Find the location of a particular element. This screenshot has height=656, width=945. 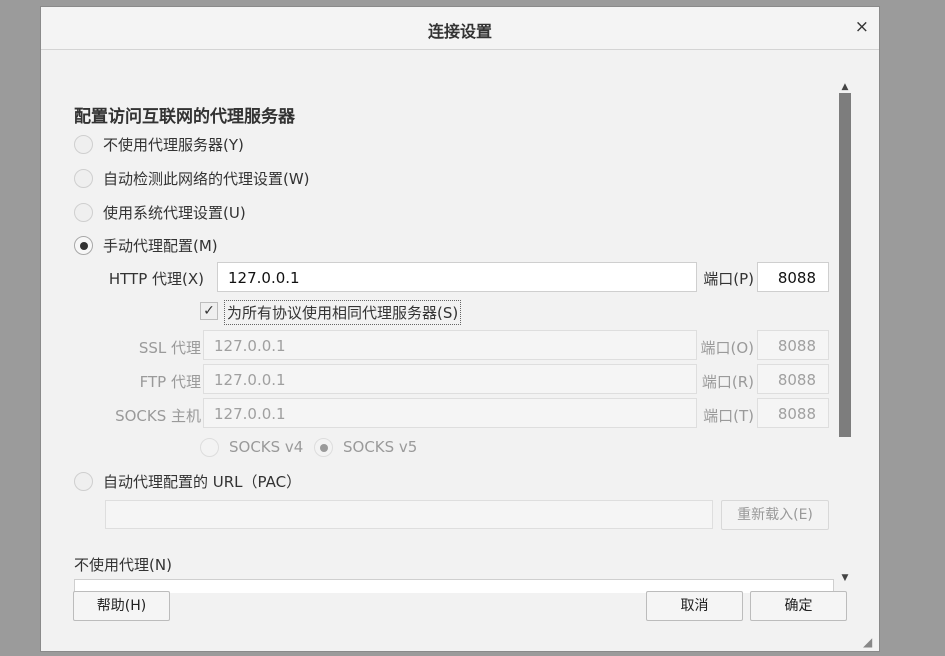

same-proxy-label: 为所有协议使用相同代理服务器(S) is located at coordinates (343, 312).